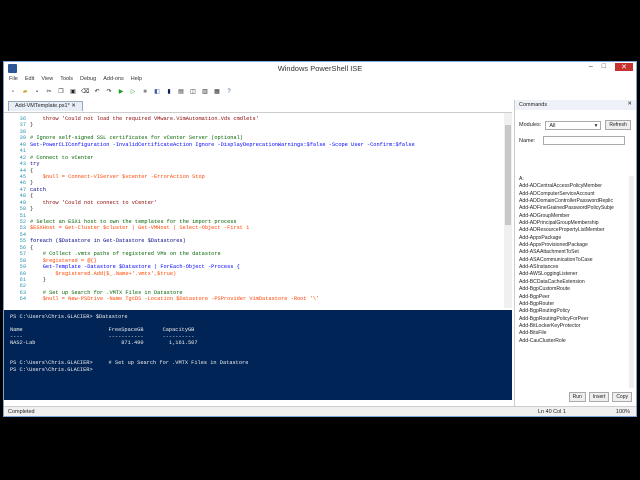  What do you see at coordinates (102, 330) in the screenshot?
I see `console-line: Name FreeSpaceGB CapacityGB` at bounding box center [102, 330].